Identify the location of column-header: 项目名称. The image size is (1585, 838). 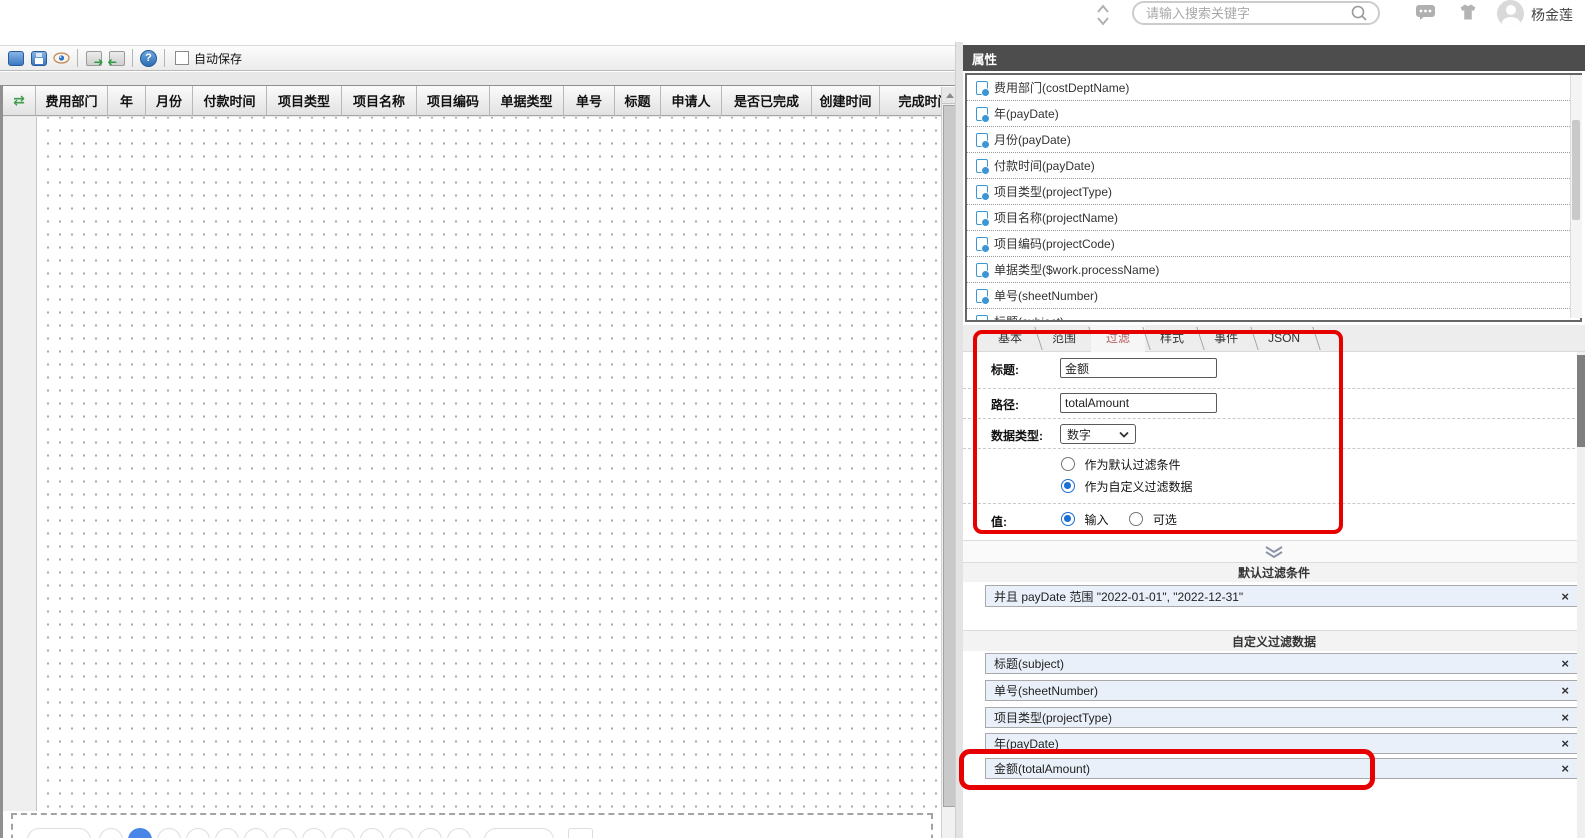
(379, 101).